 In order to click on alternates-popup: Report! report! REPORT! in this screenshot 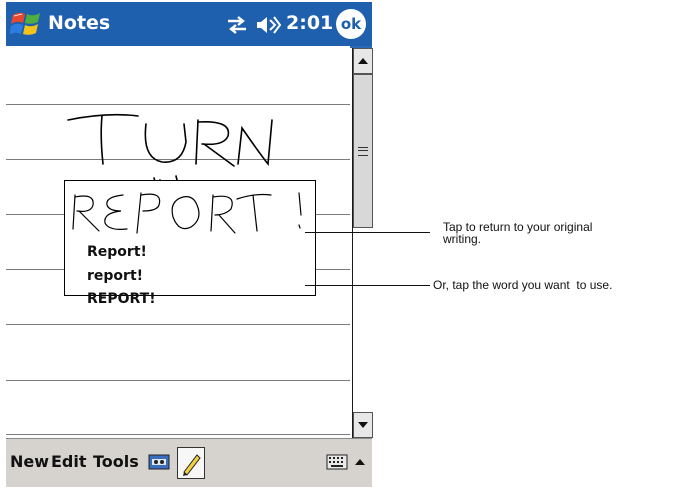, I will do `click(190, 243)`.